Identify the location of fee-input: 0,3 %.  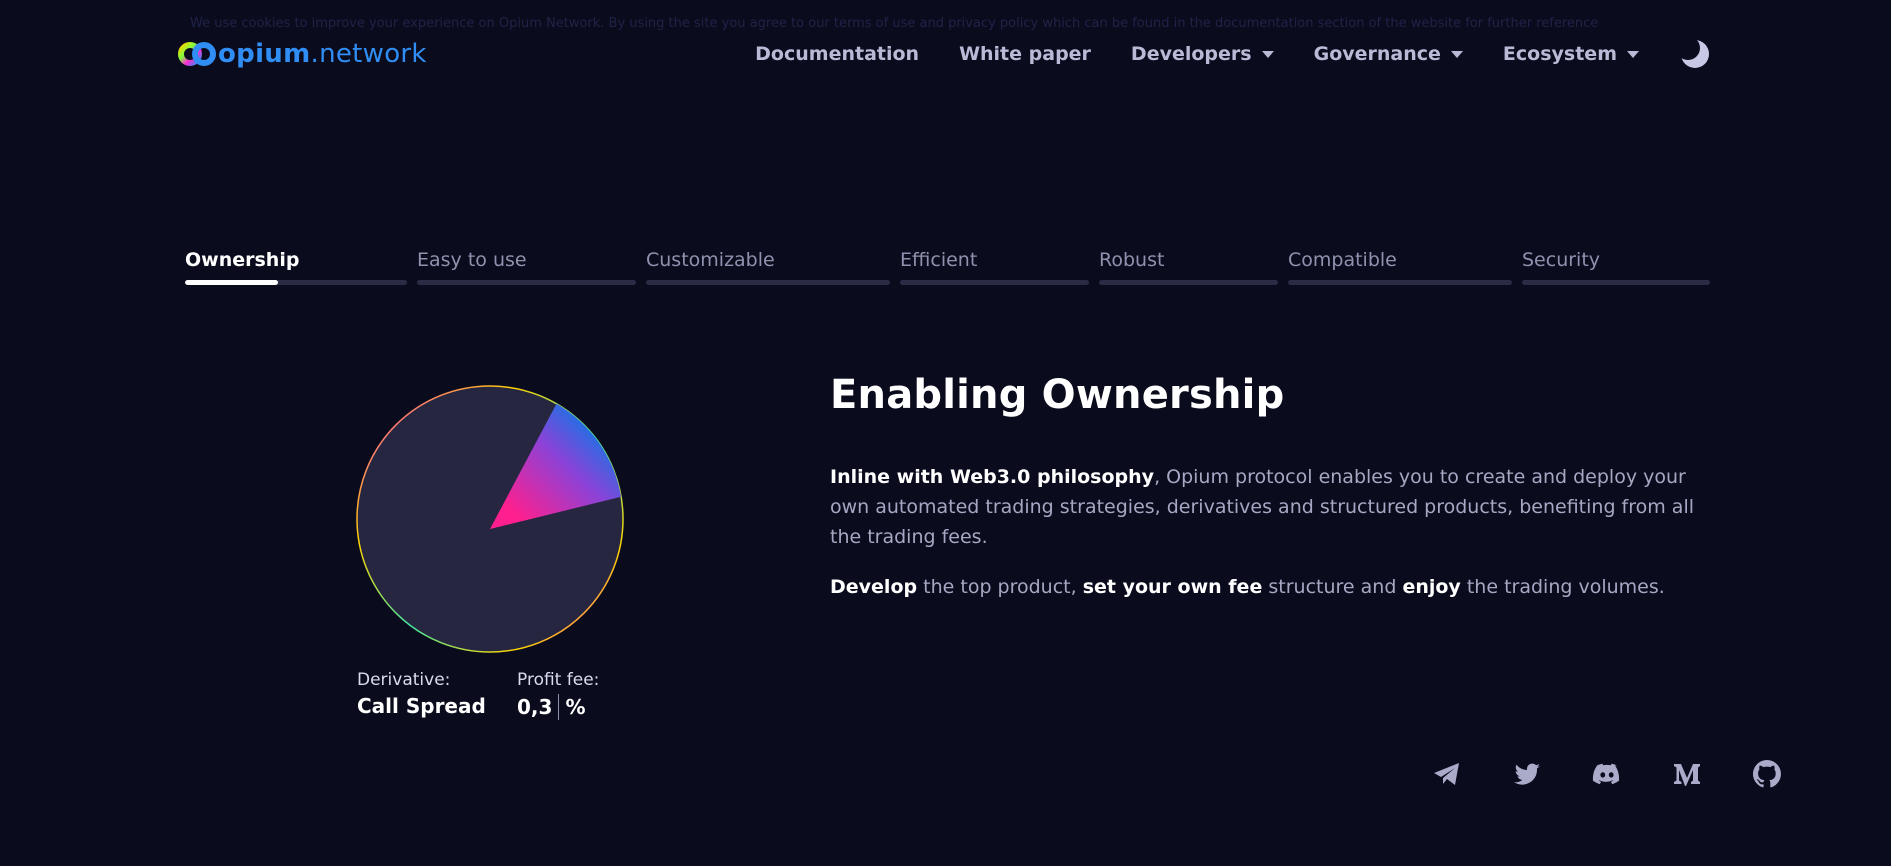
(558, 707).